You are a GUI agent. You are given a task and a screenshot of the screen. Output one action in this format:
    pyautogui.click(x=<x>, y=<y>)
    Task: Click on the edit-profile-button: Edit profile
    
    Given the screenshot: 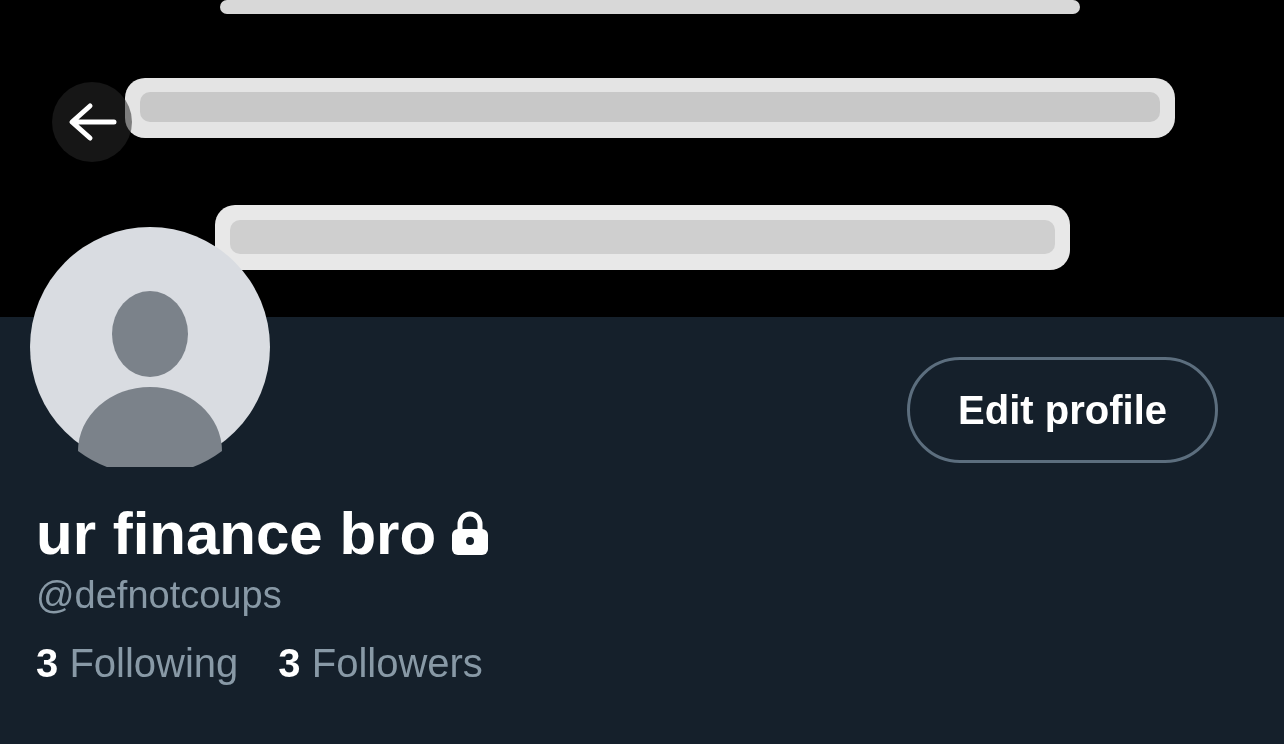 What is the action you would take?
    pyautogui.click(x=1062, y=410)
    